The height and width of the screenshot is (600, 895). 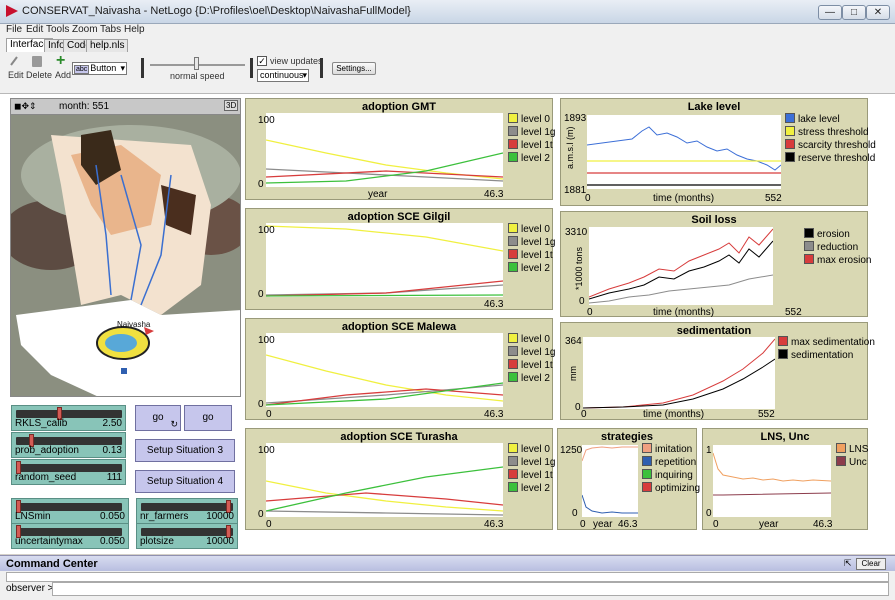 What do you see at coordinates (837, 260) in the screenshot?
I see `legend-max-erosion: max erosion` at bounding box center [837, 260].